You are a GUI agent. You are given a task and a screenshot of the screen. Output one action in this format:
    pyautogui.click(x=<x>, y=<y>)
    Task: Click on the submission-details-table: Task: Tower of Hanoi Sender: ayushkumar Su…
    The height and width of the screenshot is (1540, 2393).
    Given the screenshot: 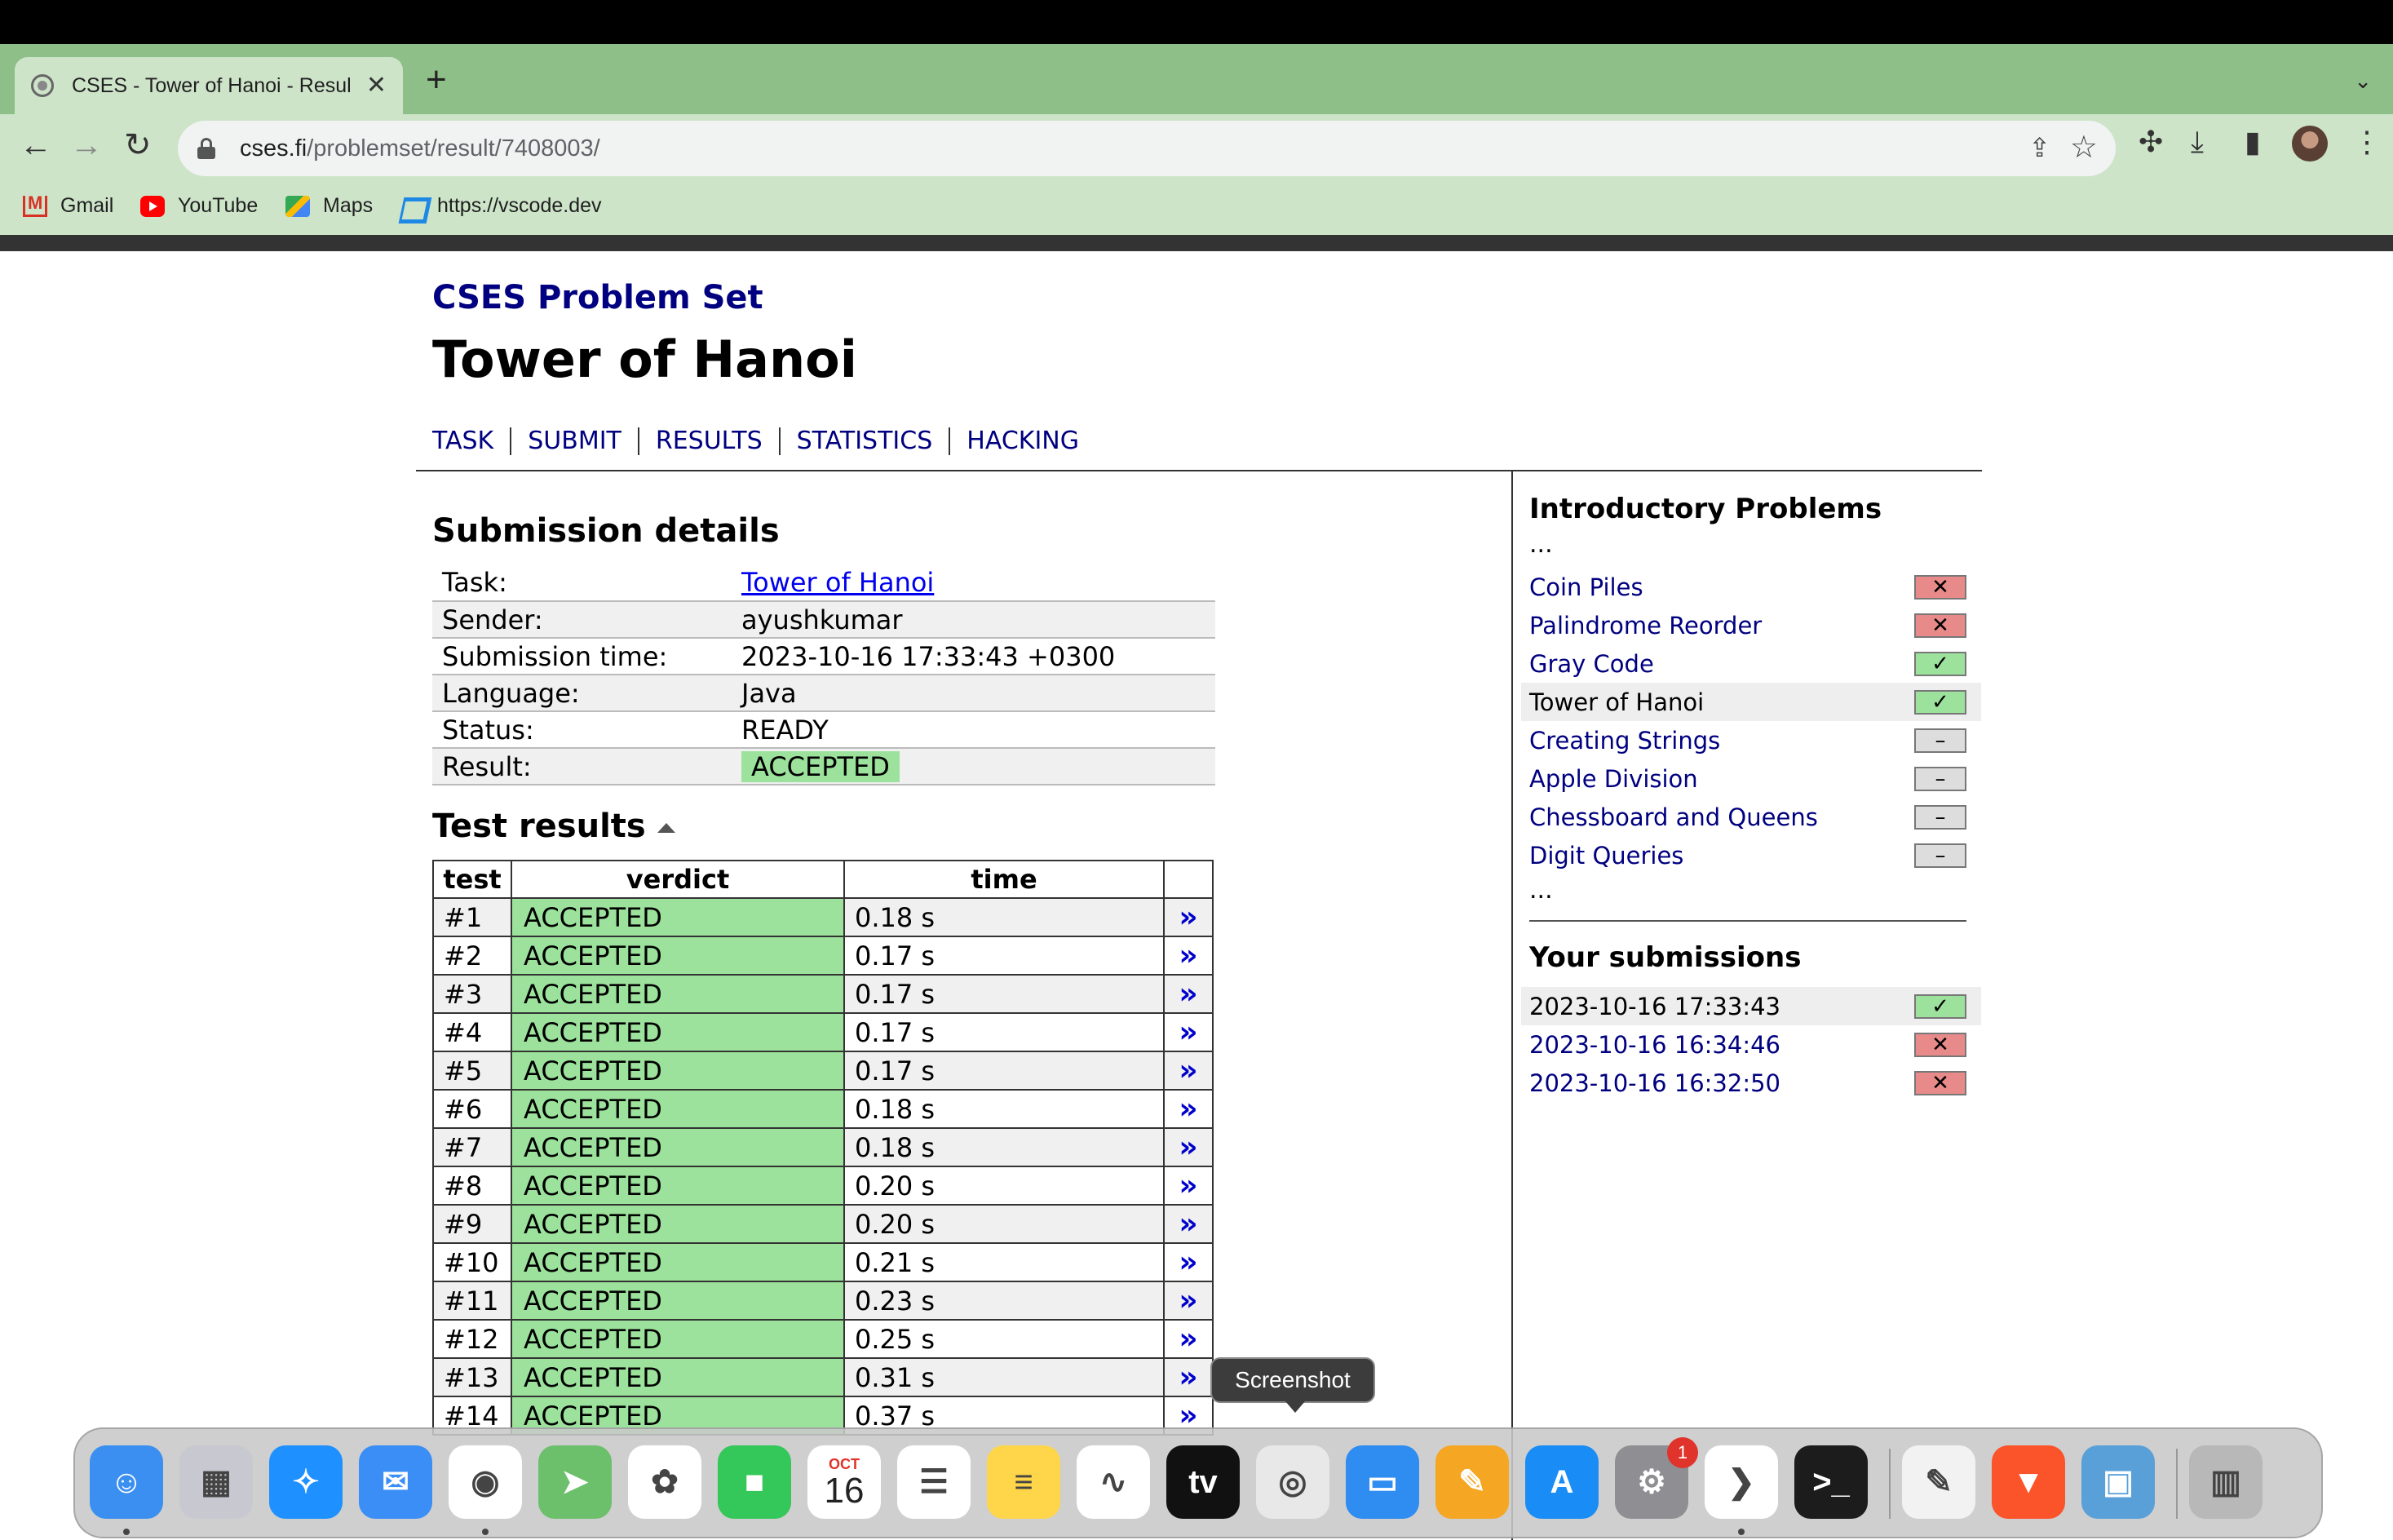 What is the action you would take?
    pyautogui.click(x=824, y=675)
    